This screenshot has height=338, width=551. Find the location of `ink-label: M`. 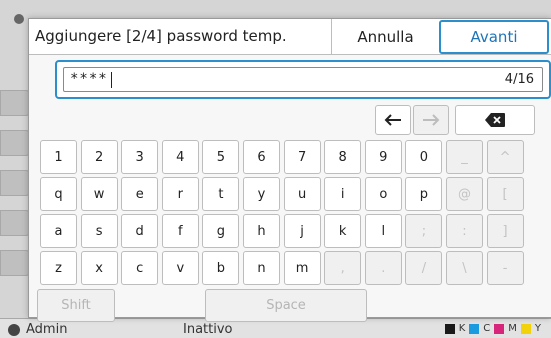

ink-label: M is located at coordinates (512, 328).